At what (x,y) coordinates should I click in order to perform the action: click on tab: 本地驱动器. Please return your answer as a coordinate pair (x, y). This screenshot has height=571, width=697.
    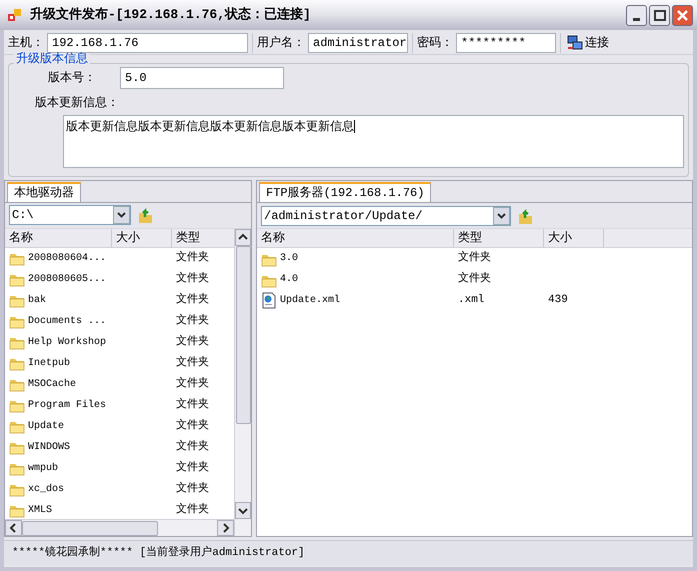
    Looking at the image, I should click on (44, 192).